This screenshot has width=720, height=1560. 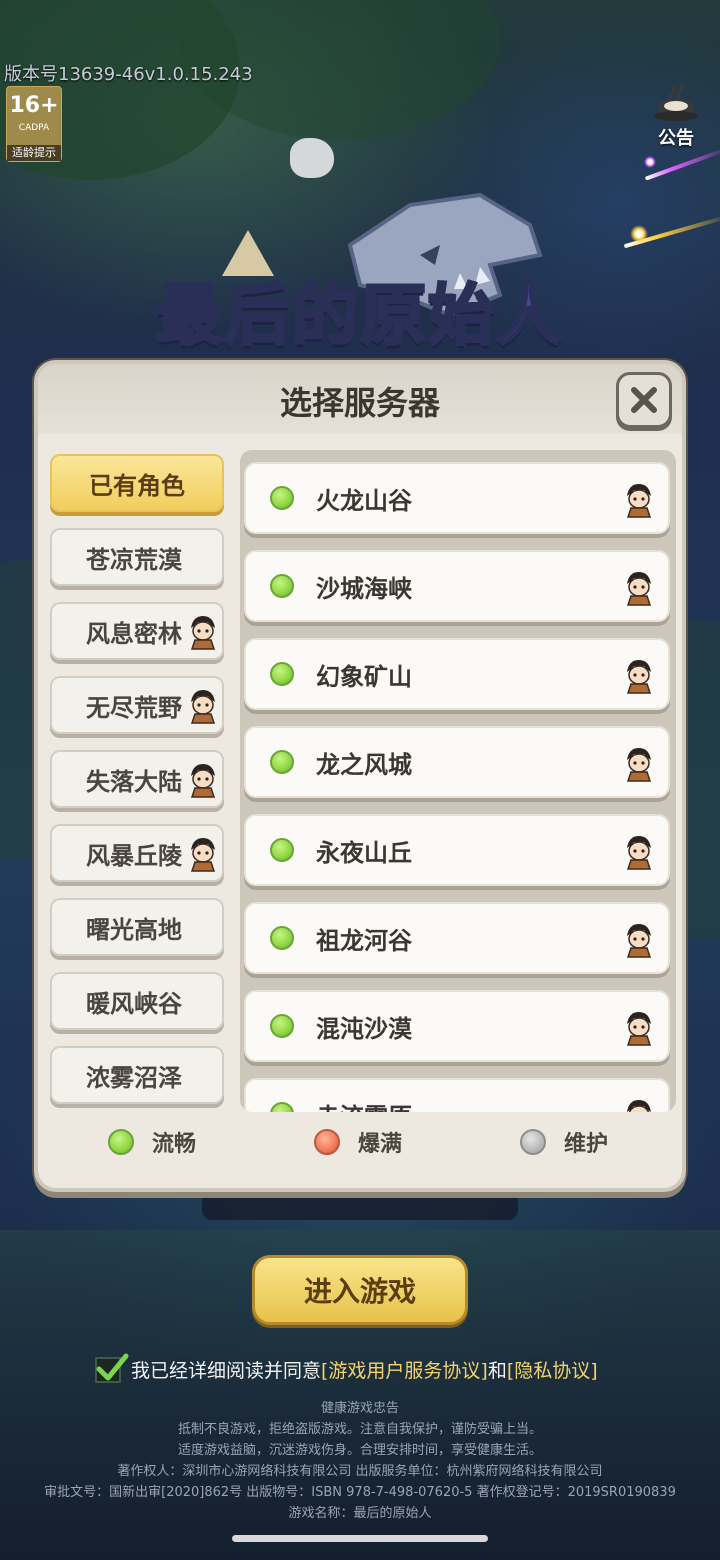 I want to click on status-maintenance-dot, so click(x=533, y=1142).